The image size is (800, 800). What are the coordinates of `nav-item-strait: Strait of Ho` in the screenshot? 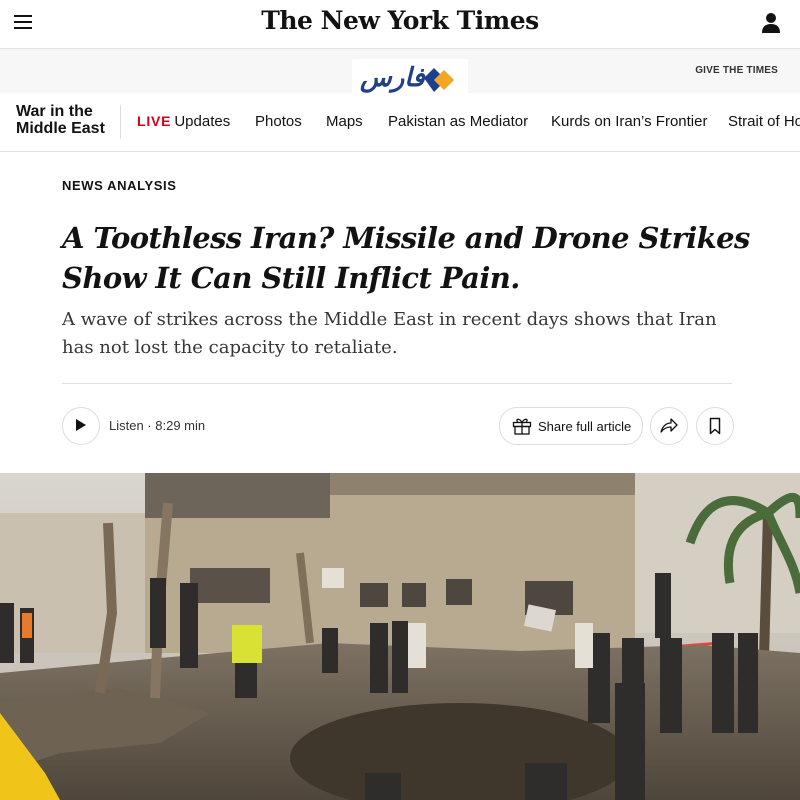 It's located at (764, 121).